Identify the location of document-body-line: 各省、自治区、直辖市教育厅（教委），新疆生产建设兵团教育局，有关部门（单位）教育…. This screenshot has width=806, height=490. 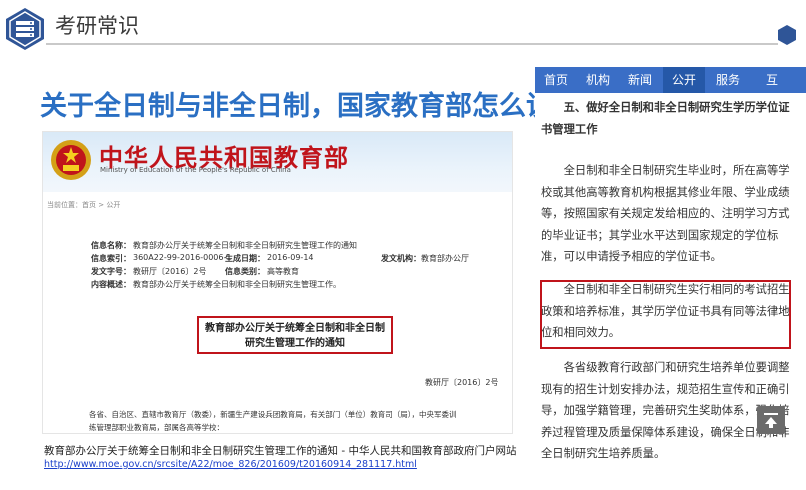
(273, 414).